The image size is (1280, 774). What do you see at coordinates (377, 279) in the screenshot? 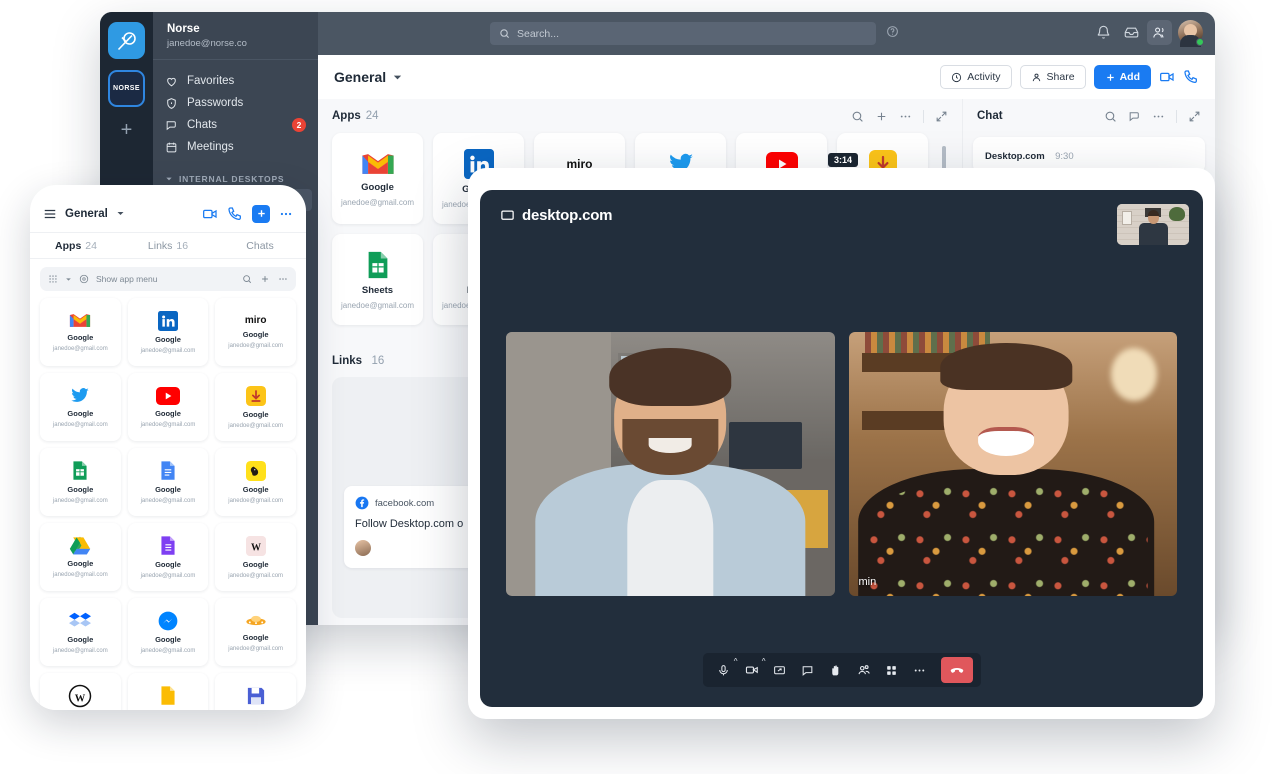
I see `app-card: Sheets janedoe@gmail.com` at bounding box center [377, 279].